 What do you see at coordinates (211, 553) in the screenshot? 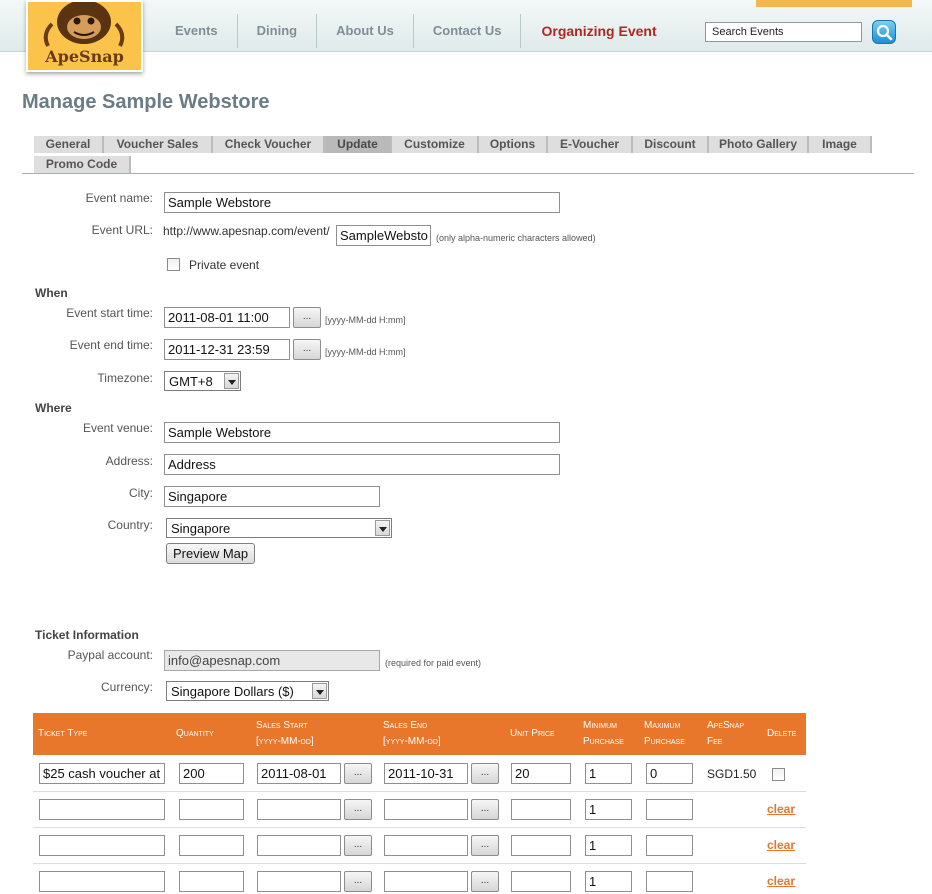
I see `preview-map-button: Preview Map` at bounding box center [211, 553].